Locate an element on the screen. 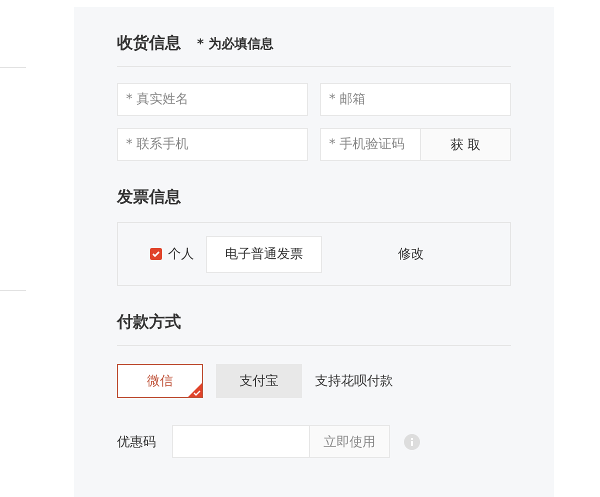 Image resolution: width=600 pixels, height=497 pixels. checkbox is located at coordinates (156, 254).